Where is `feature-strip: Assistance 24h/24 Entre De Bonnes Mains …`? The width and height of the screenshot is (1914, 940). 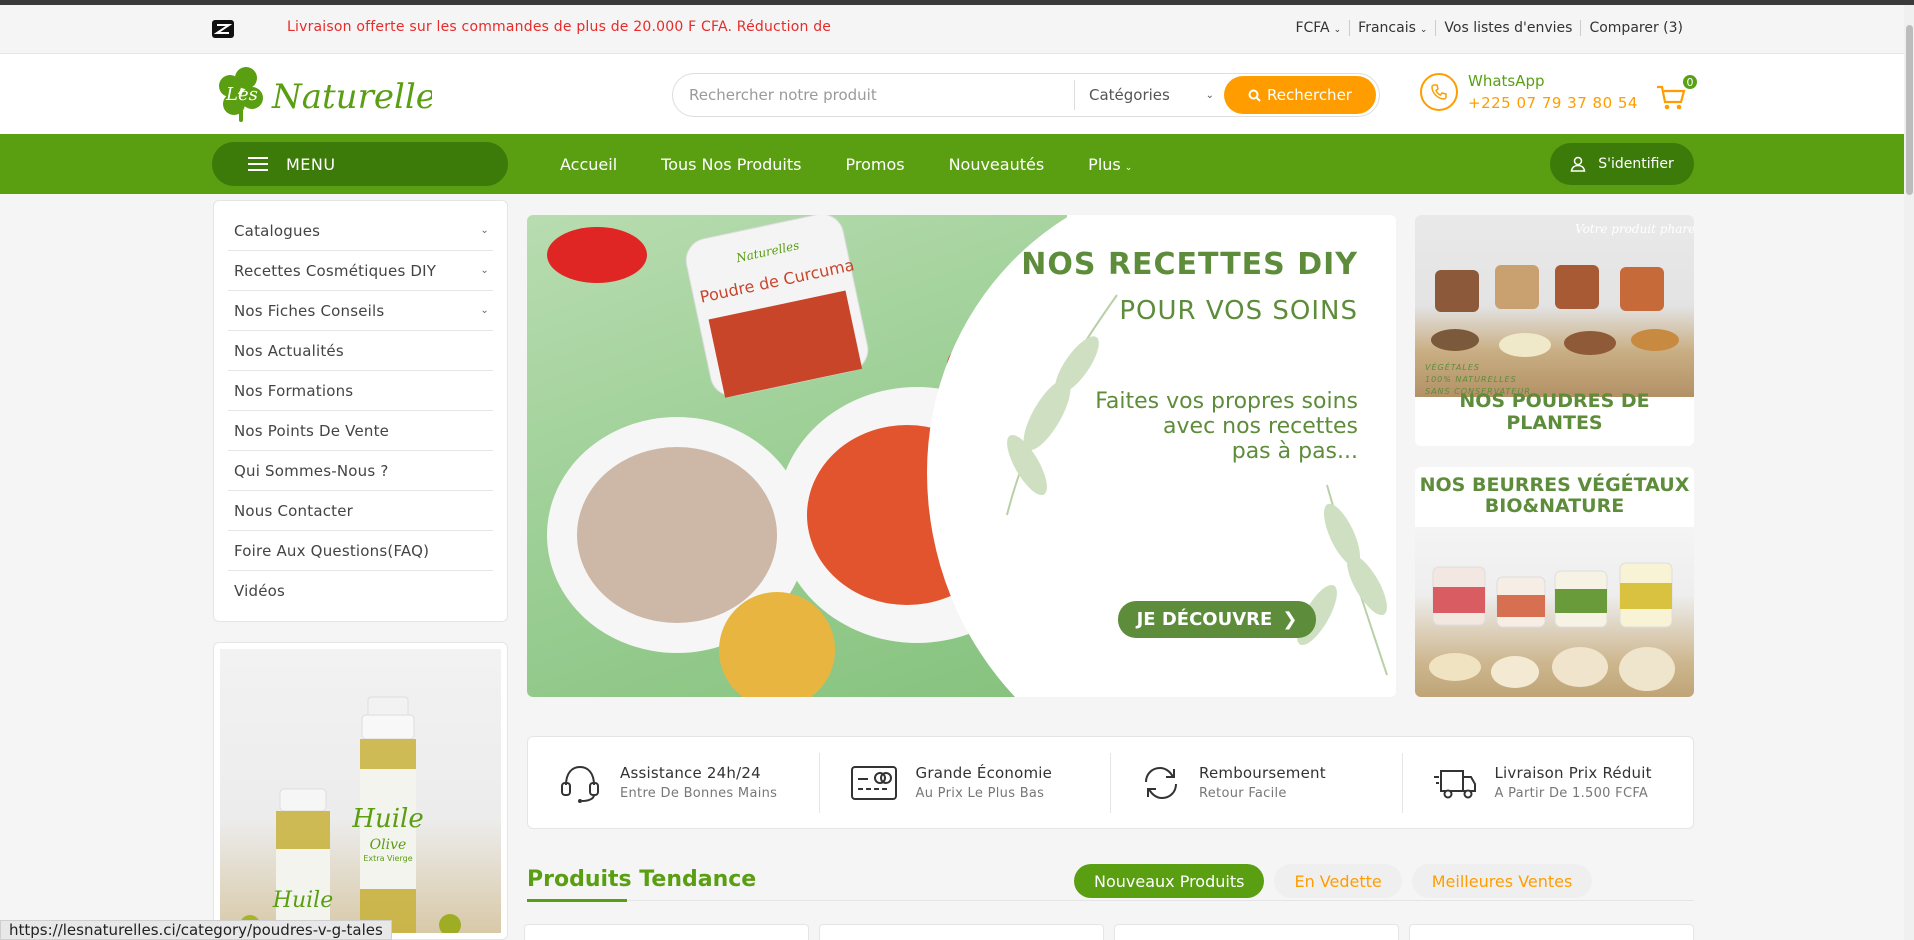
feature-strip: Assistance 24h/24 Entre De Bonnes Mains … is located at coordinates (1110, 782).